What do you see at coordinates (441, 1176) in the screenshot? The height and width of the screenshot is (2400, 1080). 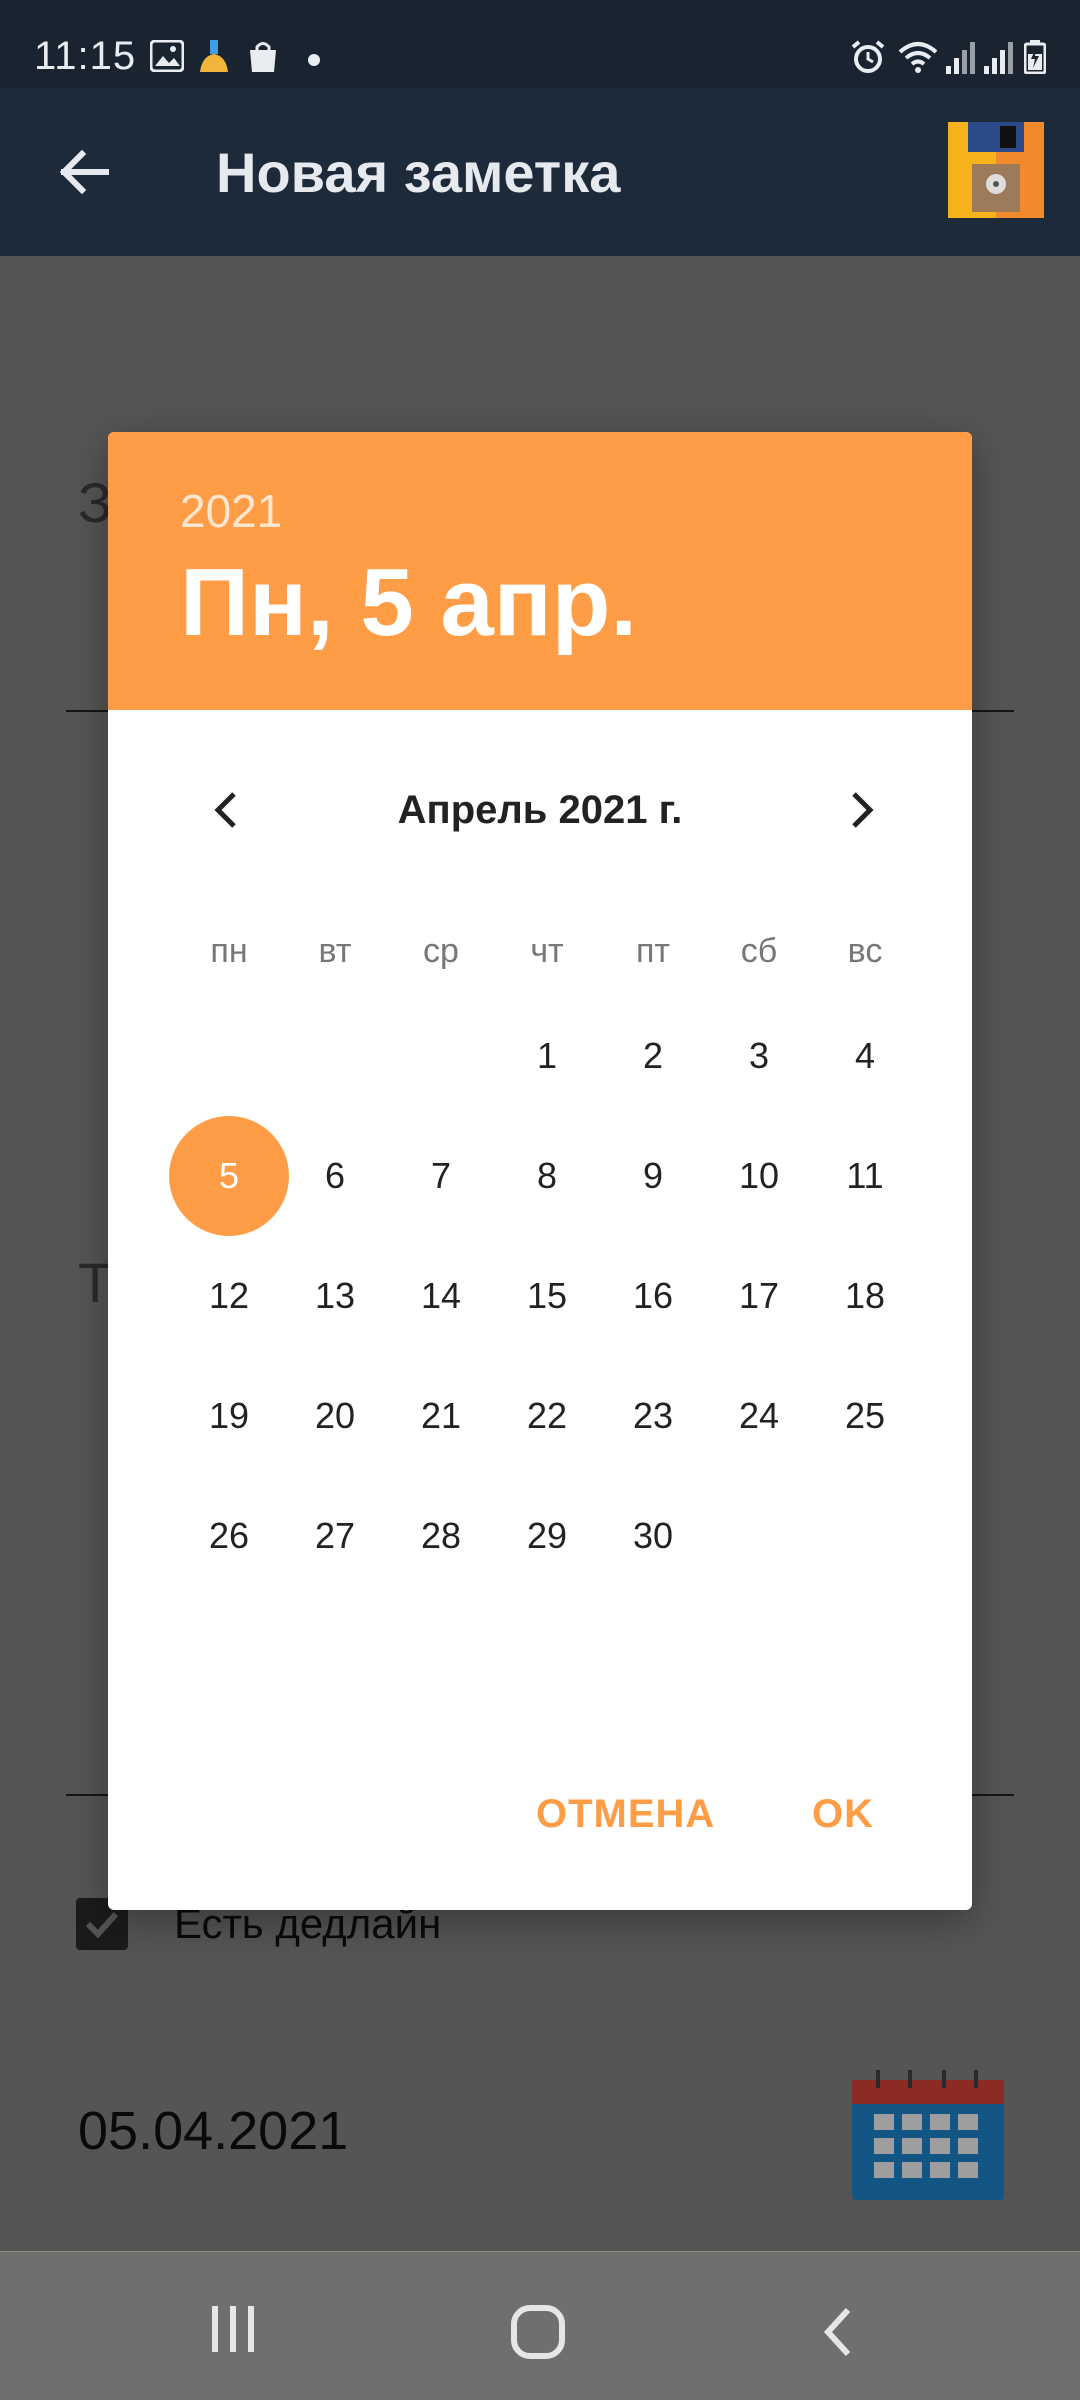 I see `calendar-day: 7` at bounding box center [441, 1176].